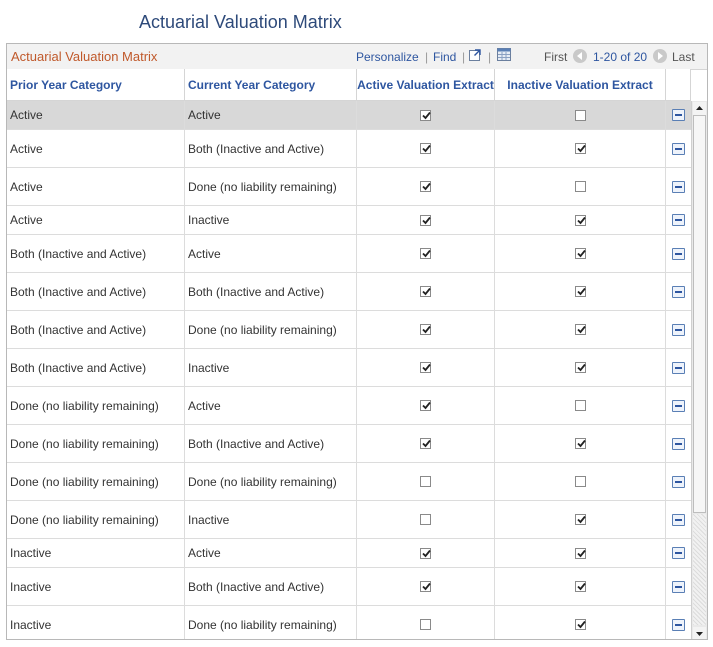 This screenshot has width=713, height=647. I want to click on scroll-up-icon, so click(699, 108).